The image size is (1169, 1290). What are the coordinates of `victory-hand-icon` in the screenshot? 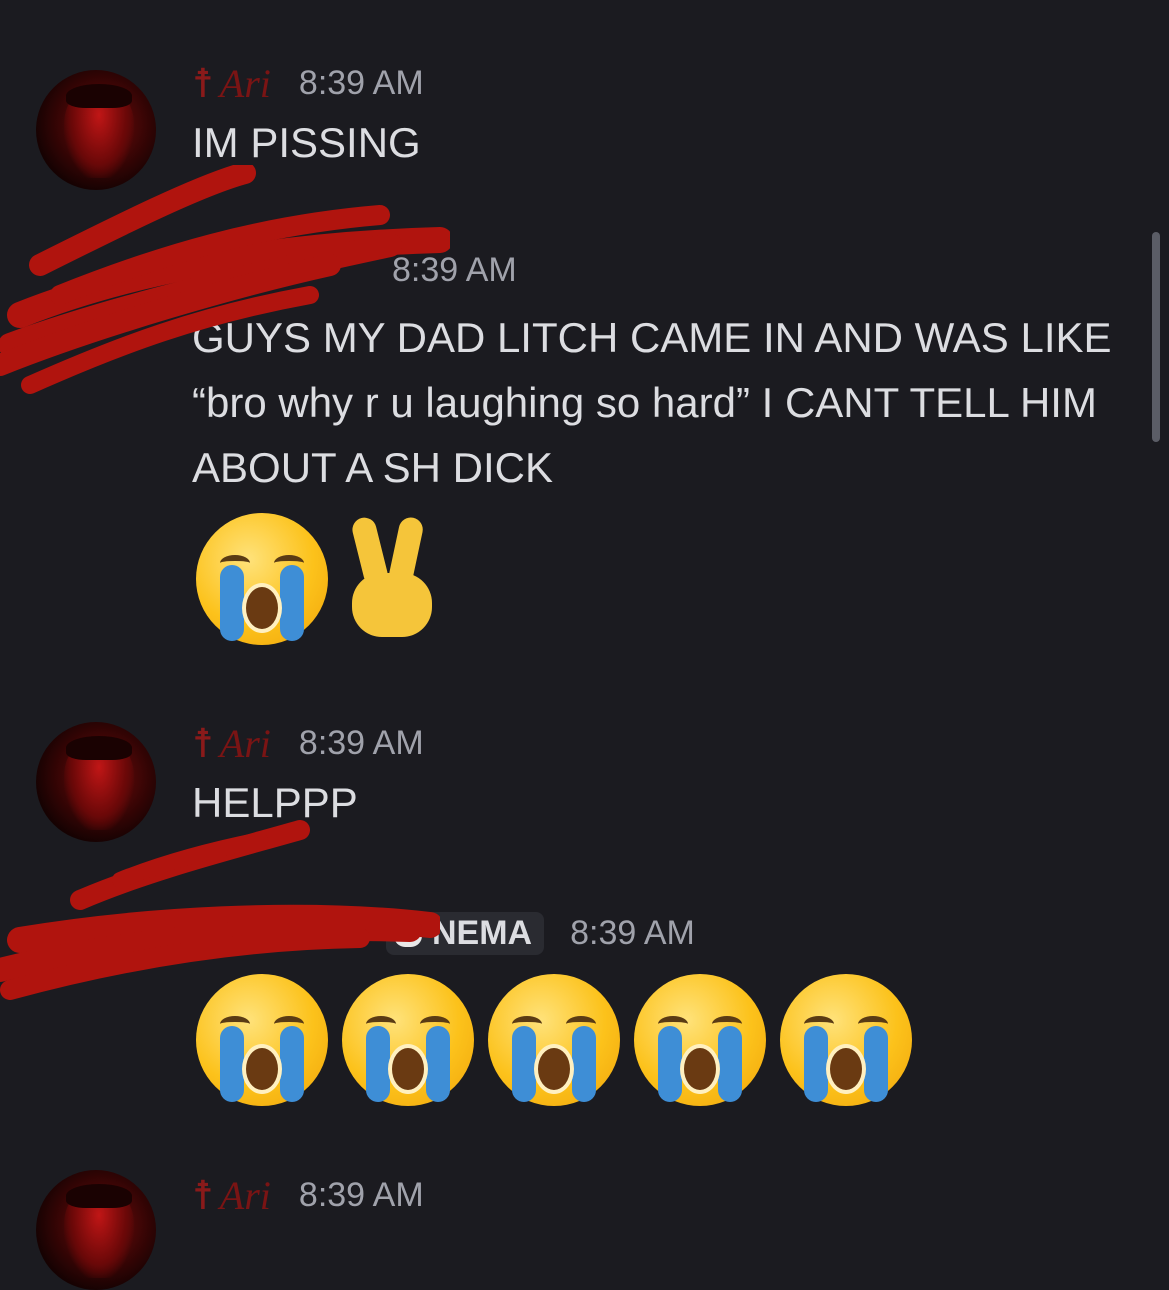 It's located at (392, 579).